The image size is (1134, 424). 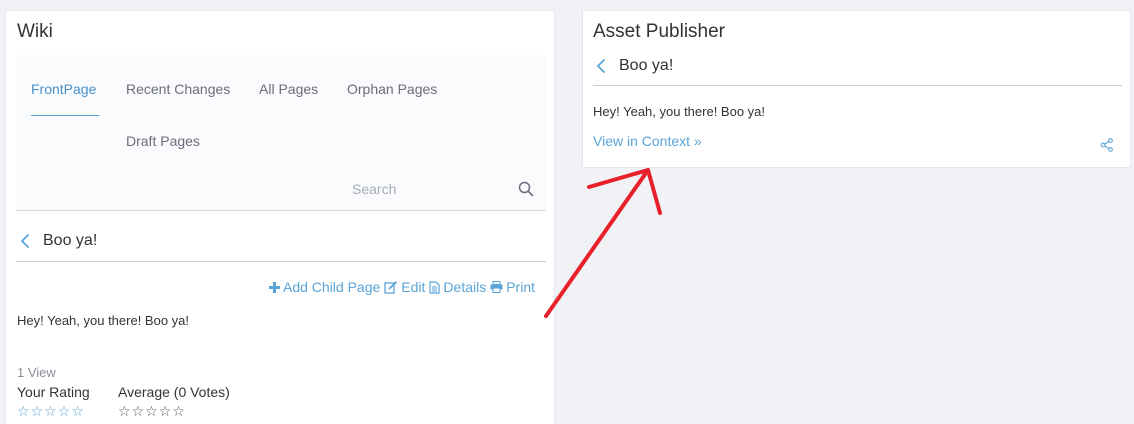 I want to click on view-count: 1 View, so click(x=36, y=372).